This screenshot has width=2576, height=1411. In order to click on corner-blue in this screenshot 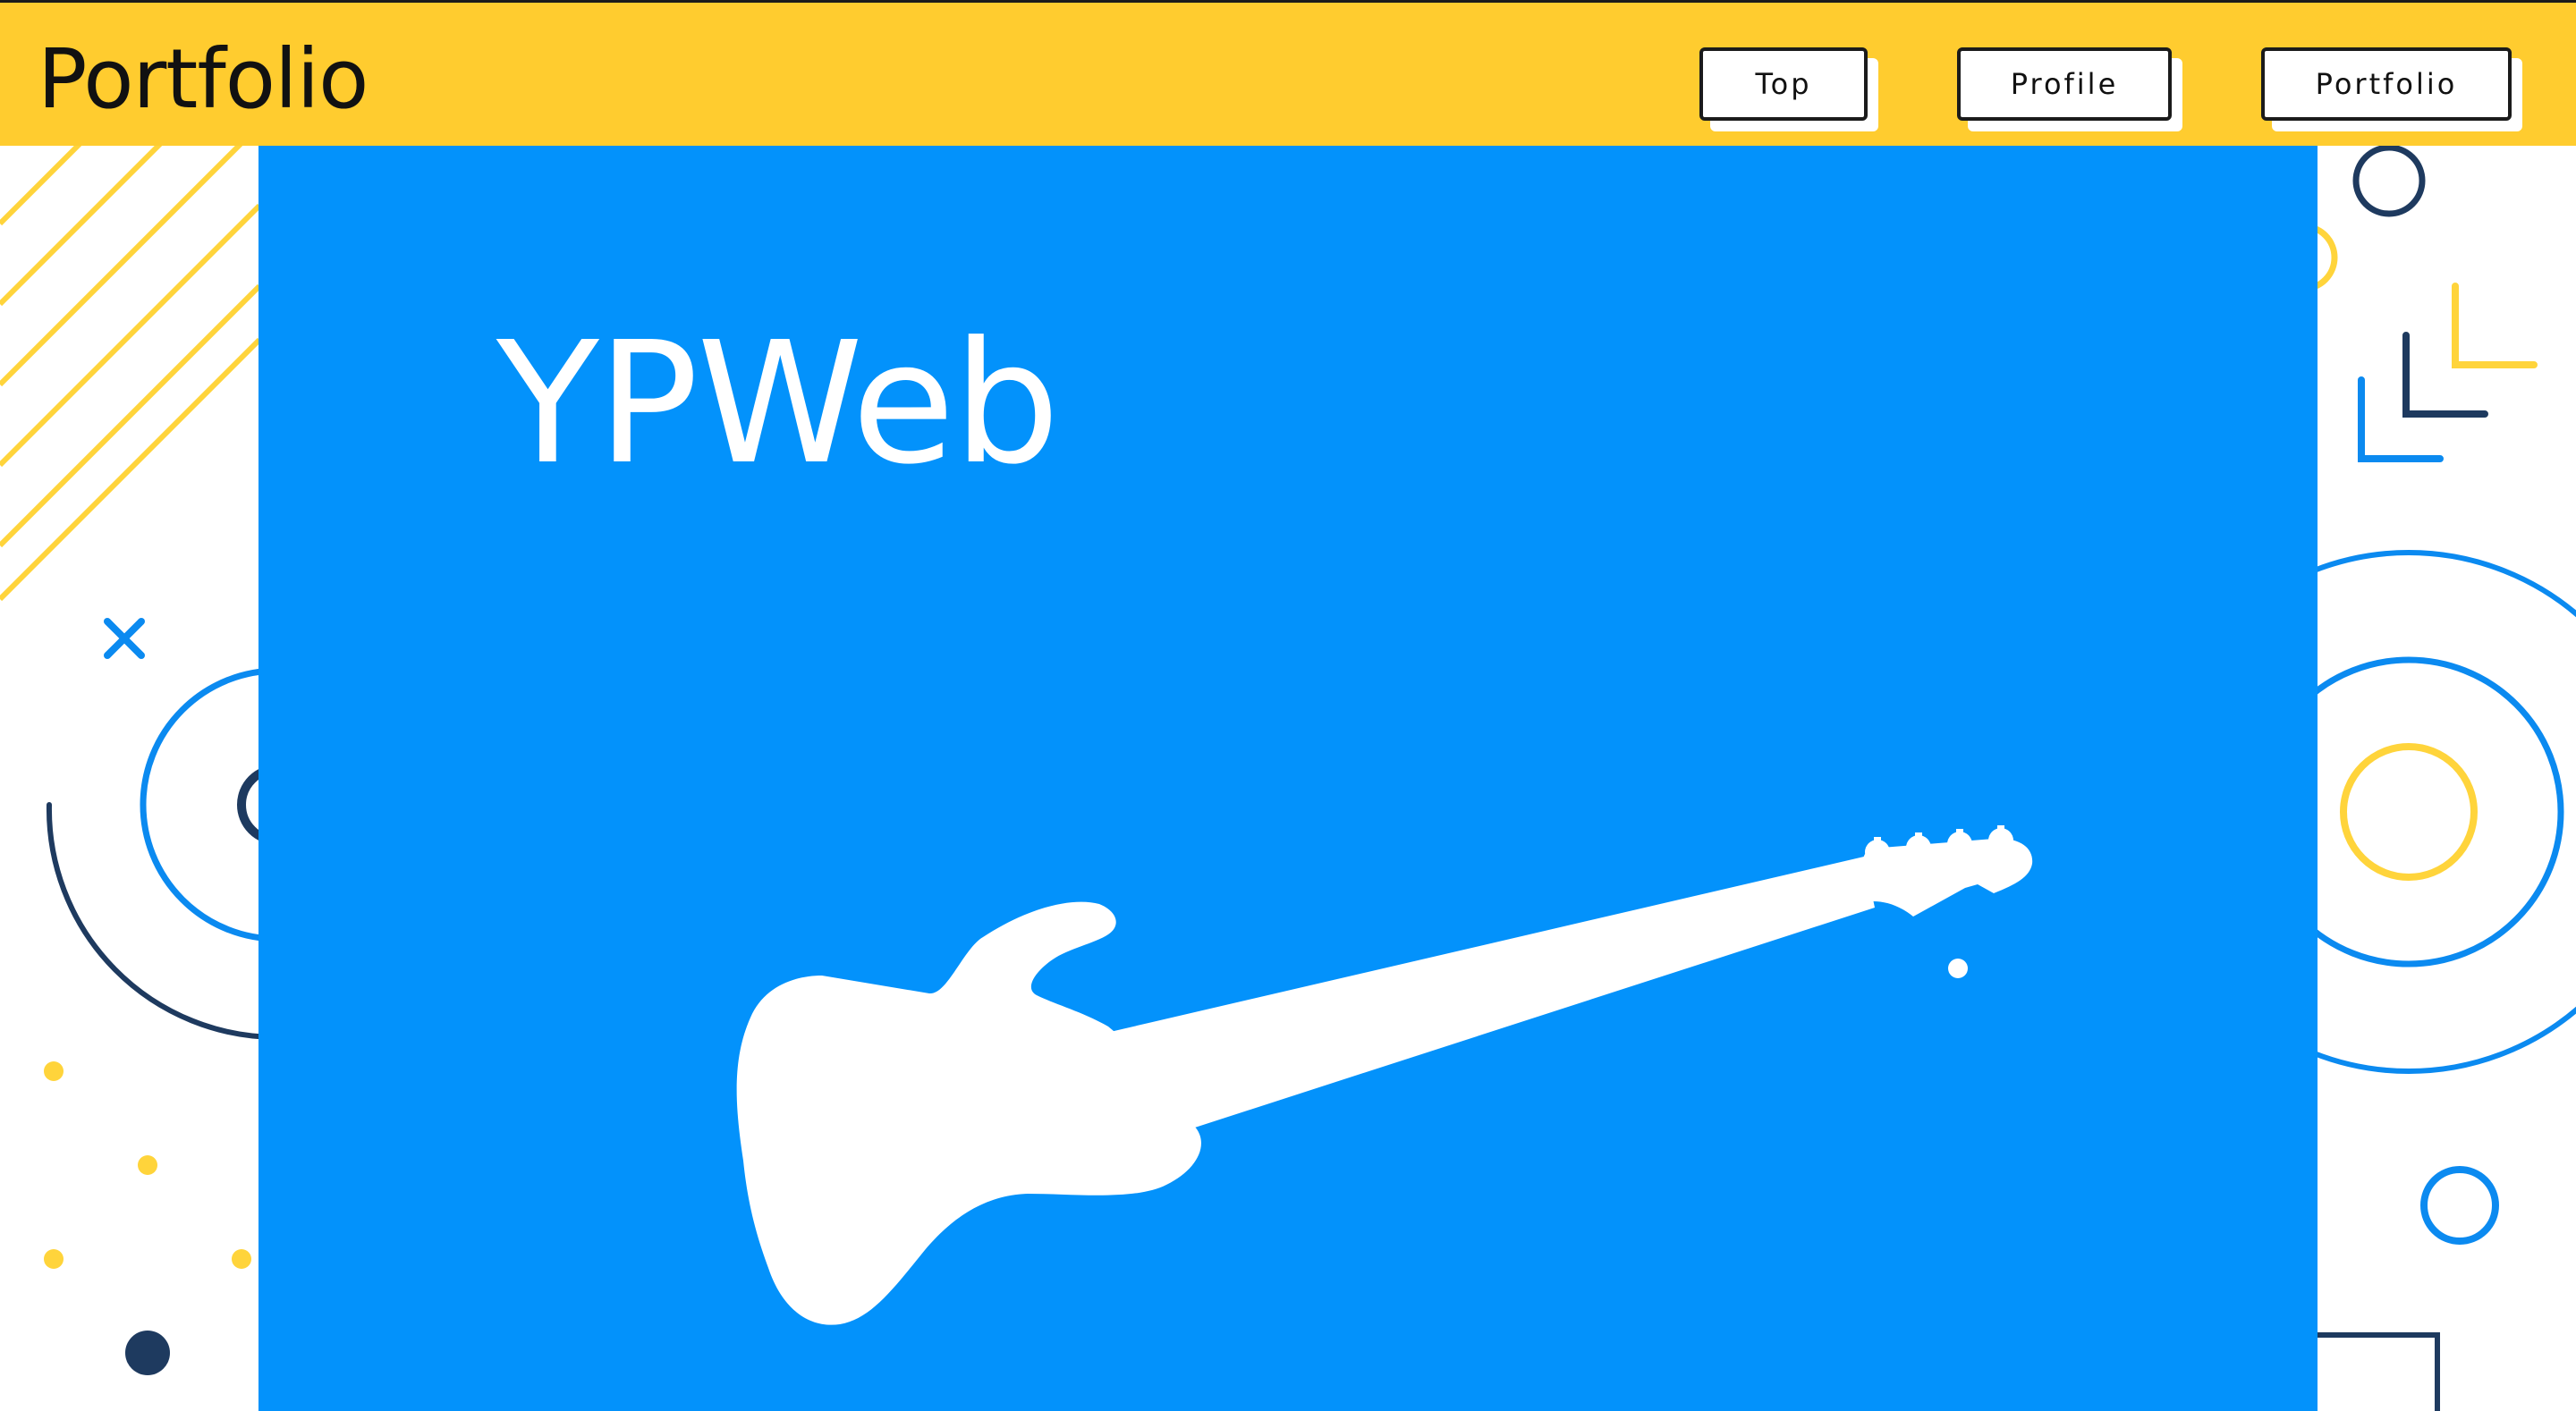, I will do `click(2401, 419)`.